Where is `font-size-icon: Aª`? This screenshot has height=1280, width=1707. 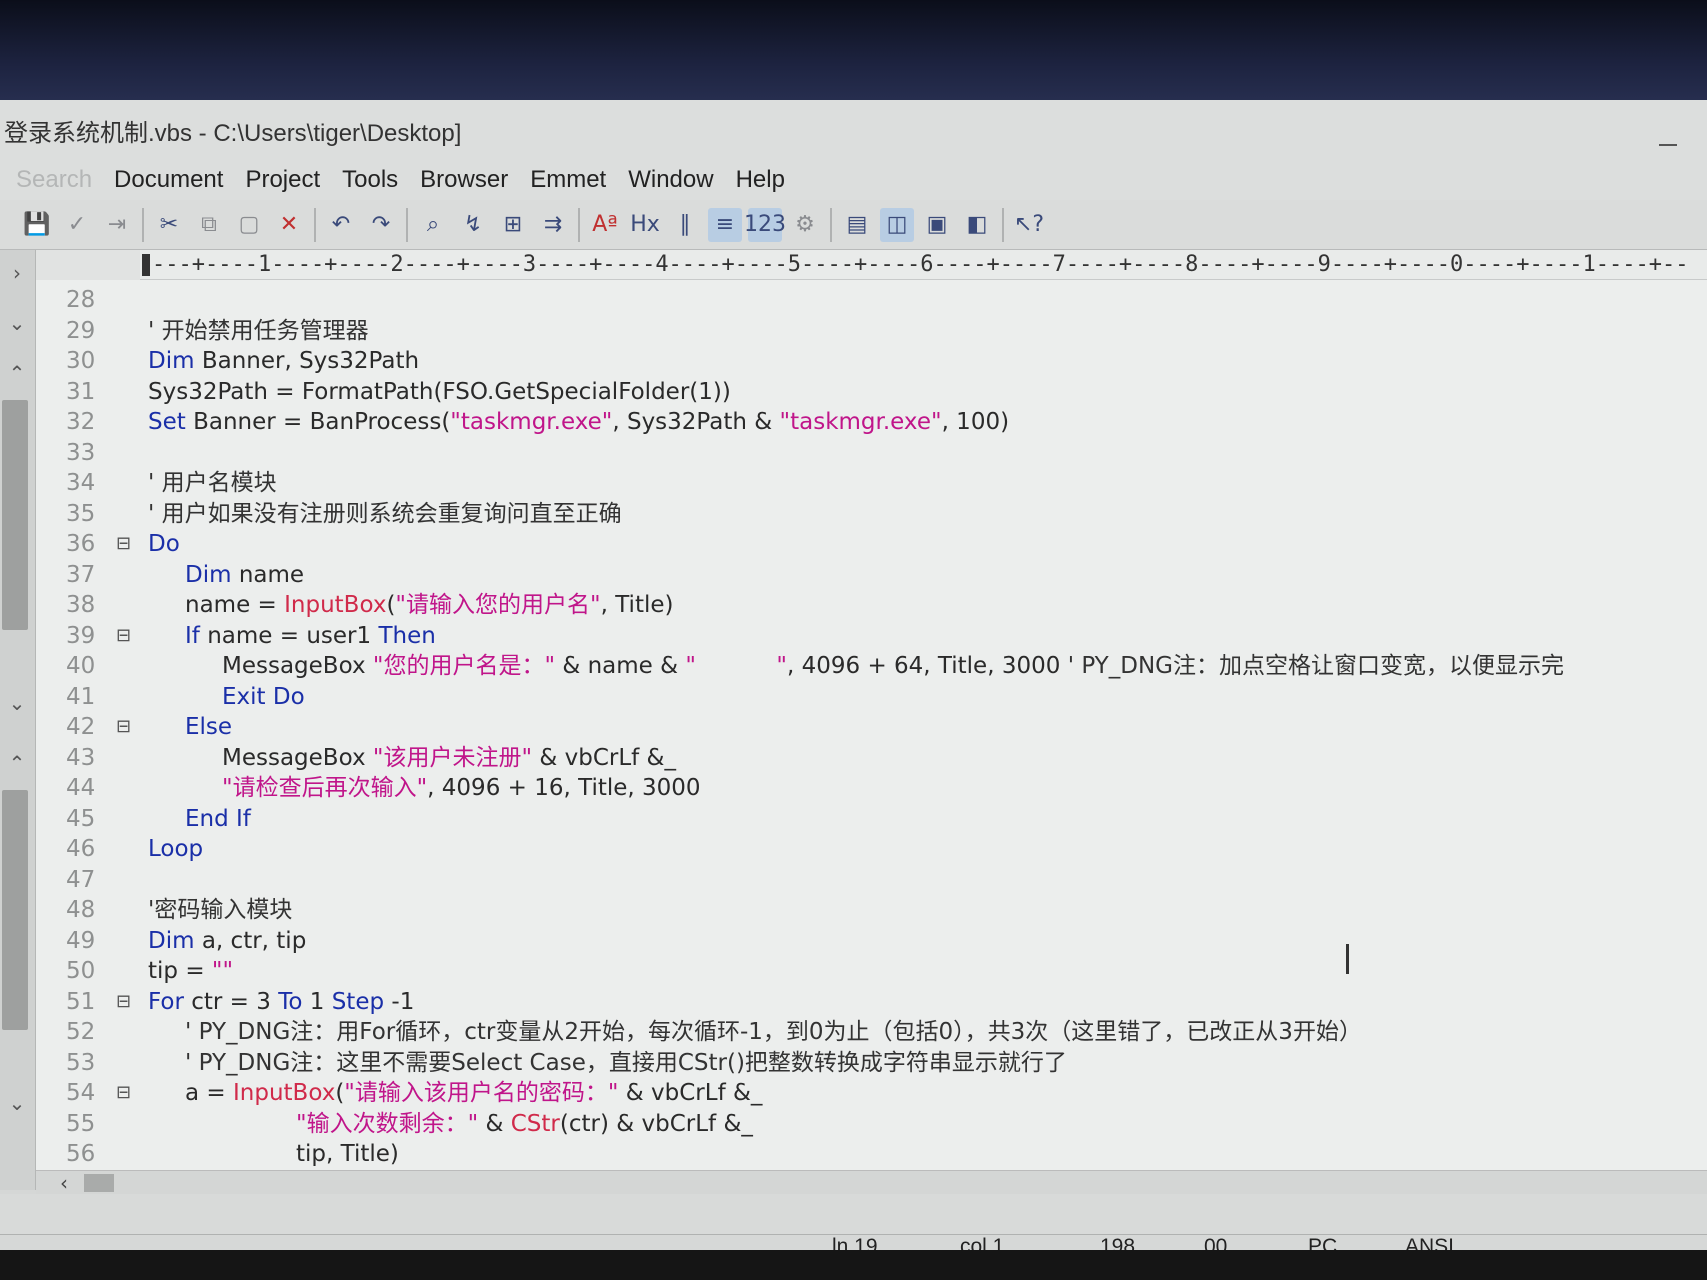 font-size-icon: Aª is located at coordinates (605, 225).